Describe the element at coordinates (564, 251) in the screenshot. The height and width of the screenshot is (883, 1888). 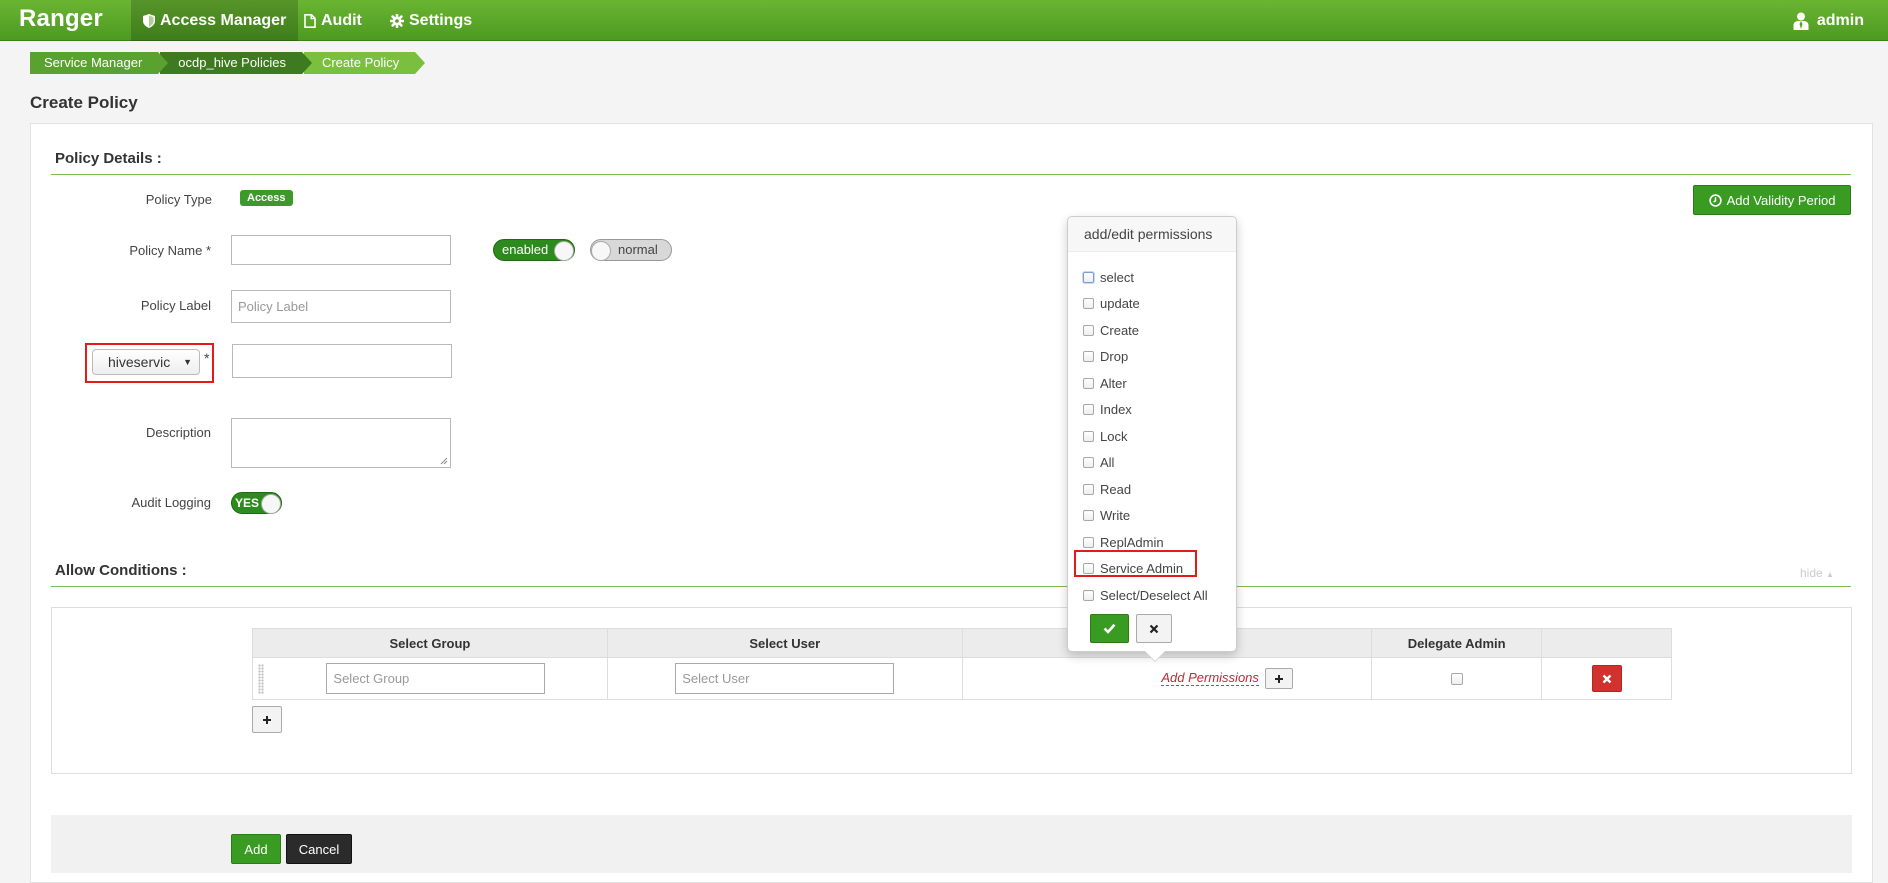
I see `policy-enabled-knob` at that location.